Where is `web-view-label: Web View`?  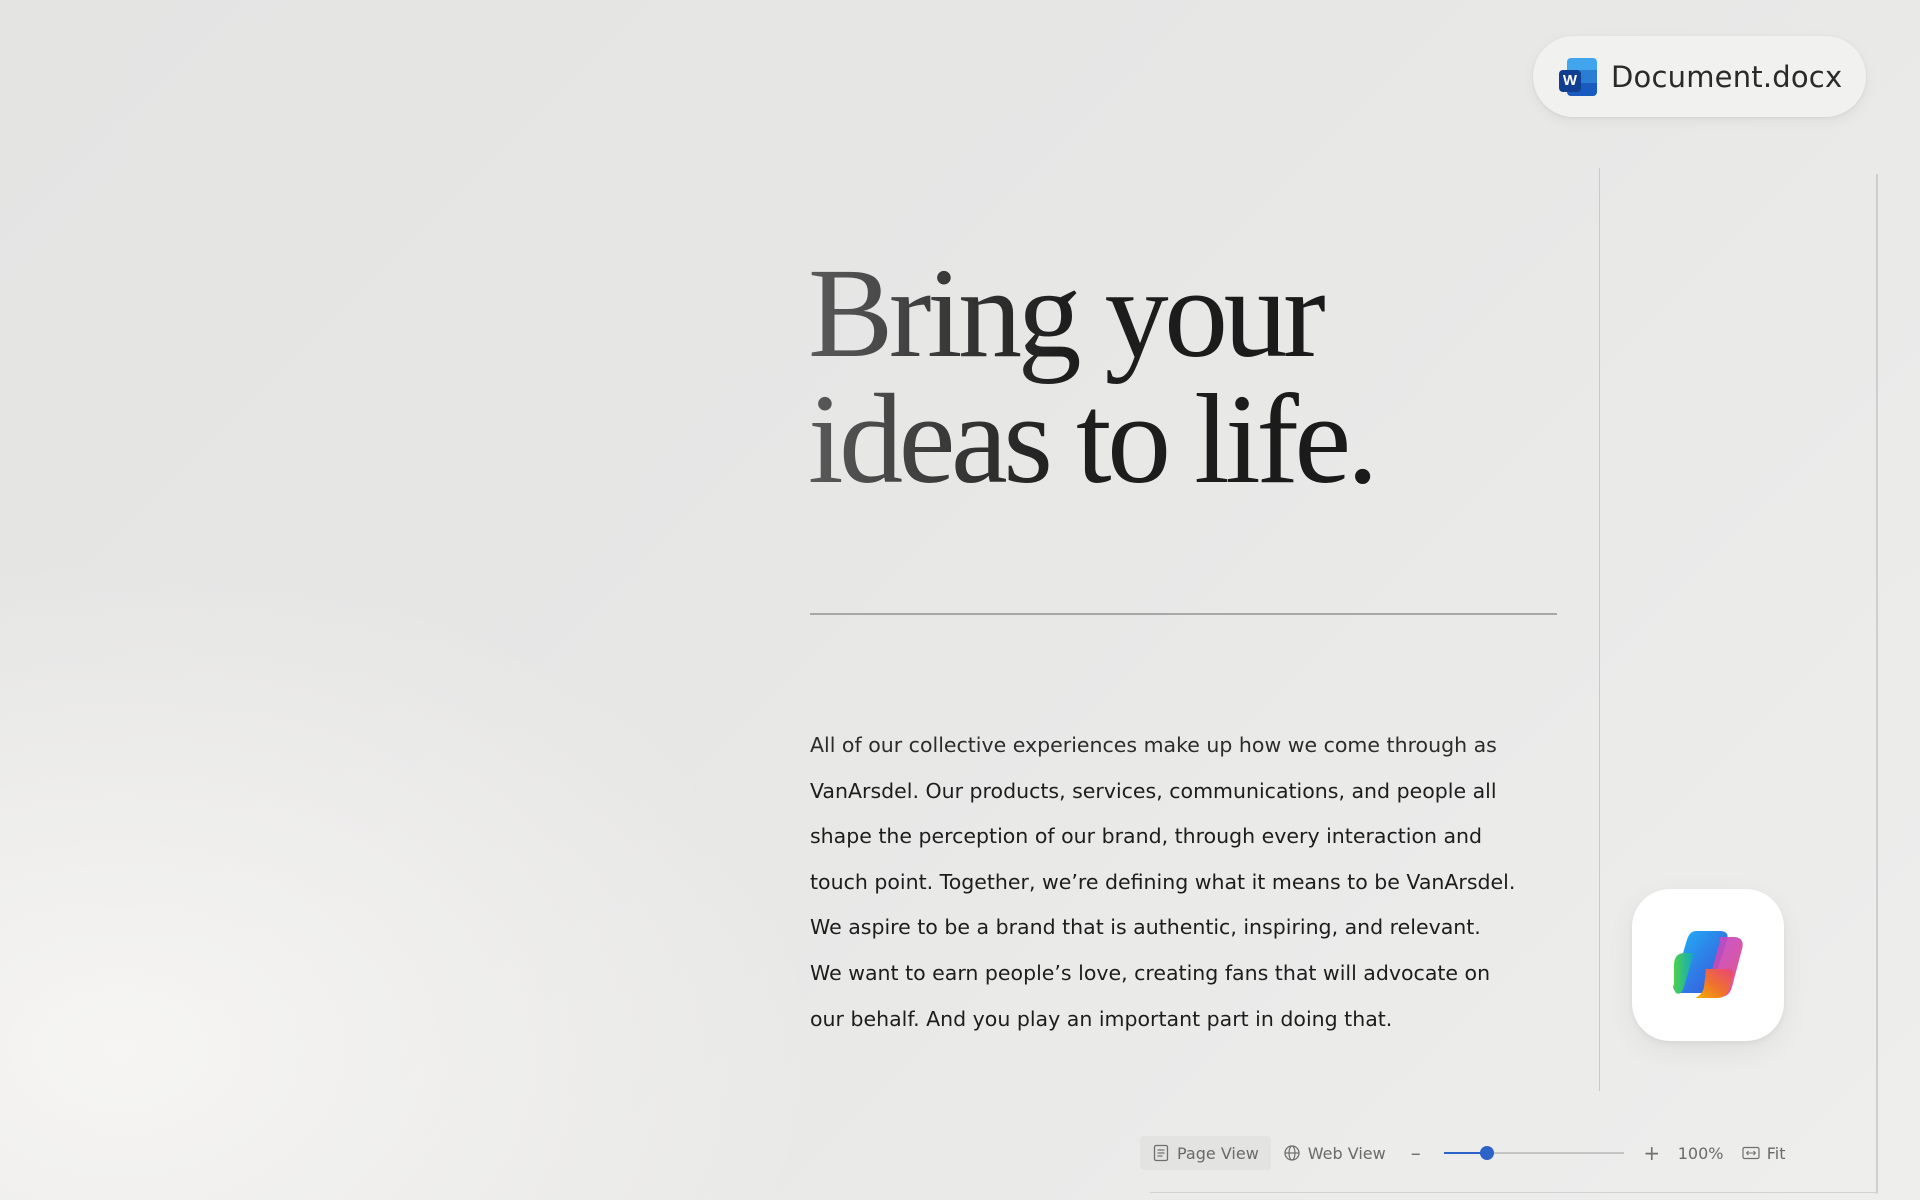 web-view-label: Web View is located at coordinates (1346, 1153).